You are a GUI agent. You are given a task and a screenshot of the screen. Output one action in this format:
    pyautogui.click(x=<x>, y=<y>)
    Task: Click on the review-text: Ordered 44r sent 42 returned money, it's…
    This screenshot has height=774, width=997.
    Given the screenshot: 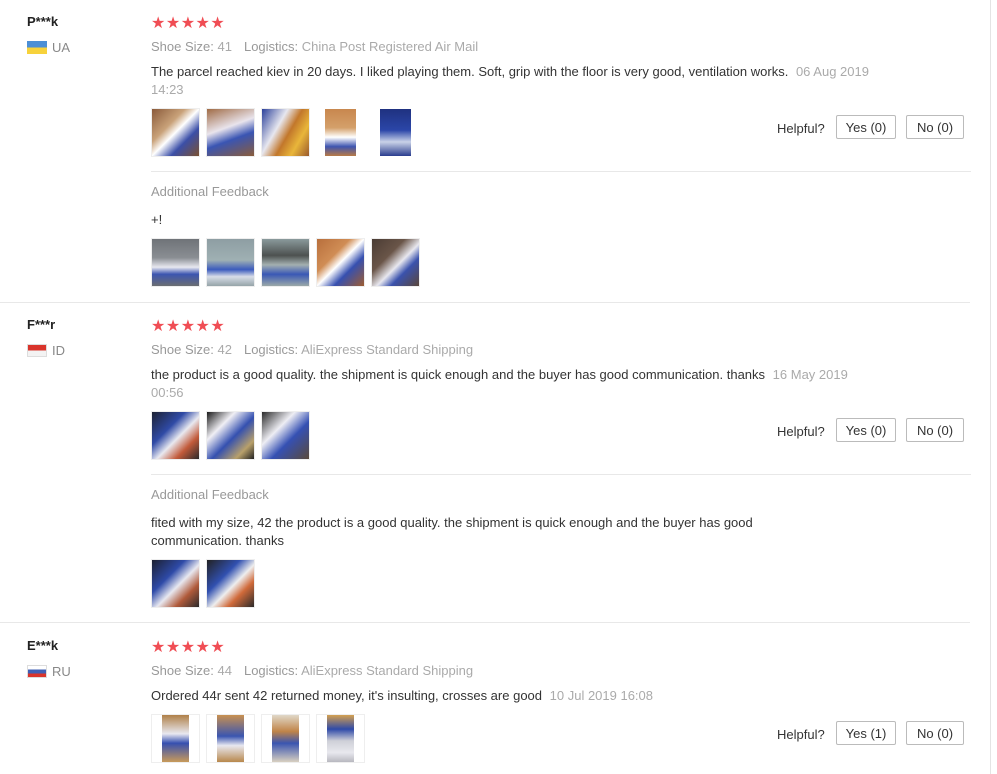 What is the action you would take?
    pyautogui.click(x=511, y=696)
    